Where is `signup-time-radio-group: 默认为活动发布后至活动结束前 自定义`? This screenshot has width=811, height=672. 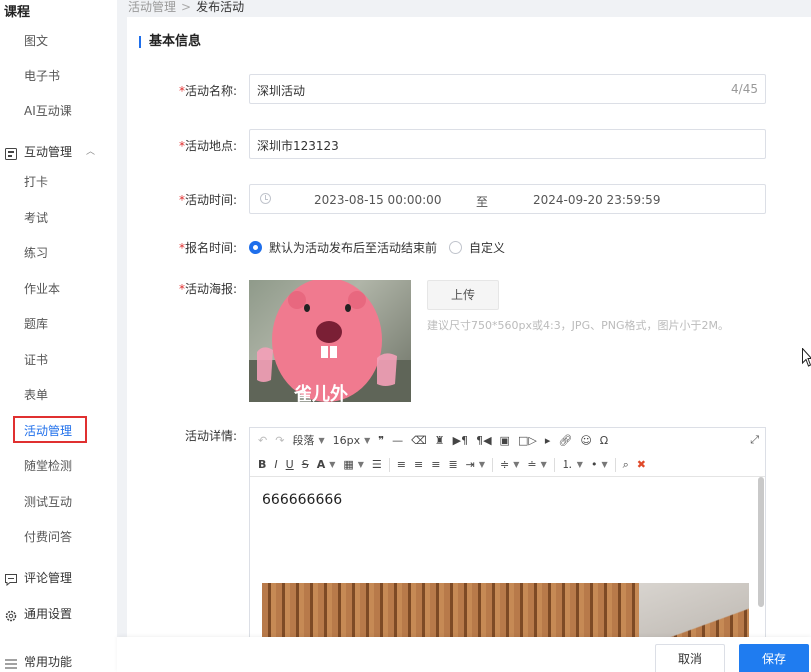 signup-time-radio-group: 默认为活动发布后至活动结束前 自定义 is located at coordinates (383, 247).